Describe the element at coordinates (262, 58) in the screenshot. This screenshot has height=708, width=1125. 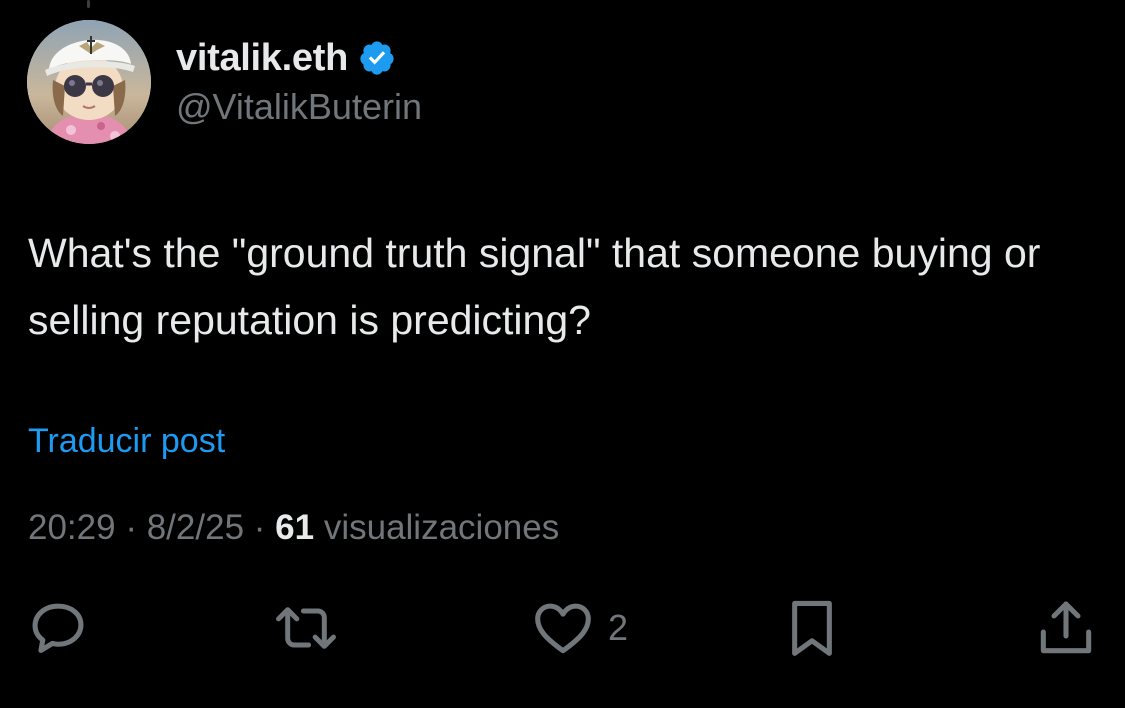
I see `author-display-name: vitalik.eth` at that location.